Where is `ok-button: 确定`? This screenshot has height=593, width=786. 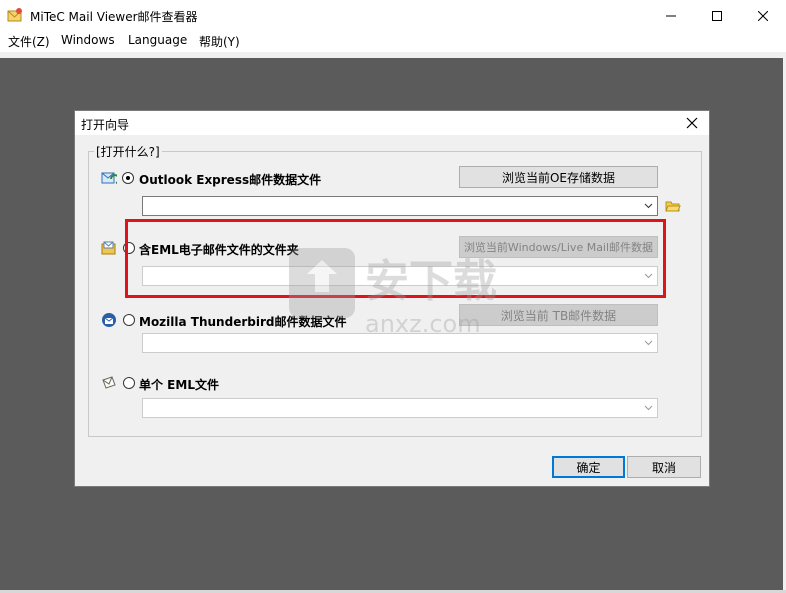 ok-button: 确定 is located at coordinates (588, 467).